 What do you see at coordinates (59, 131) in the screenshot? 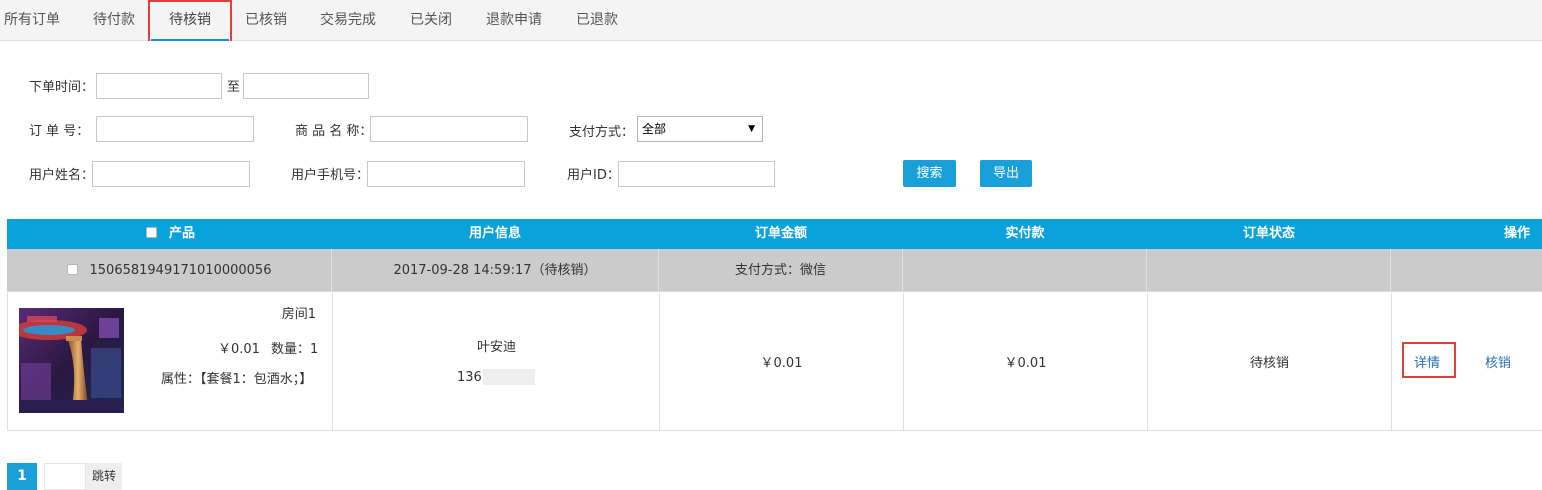
I see `order-no-label: 订 单 号：` at bounding box center [59, 131].